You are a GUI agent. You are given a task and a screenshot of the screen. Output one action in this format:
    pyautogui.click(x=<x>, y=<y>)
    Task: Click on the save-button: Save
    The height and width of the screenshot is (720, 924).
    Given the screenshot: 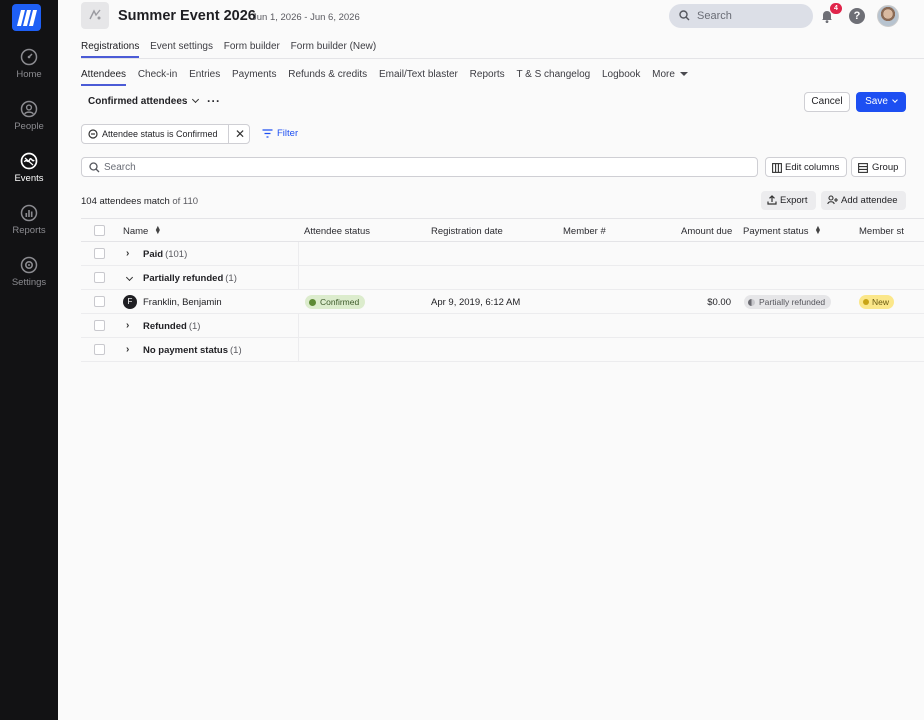 What is the action you would take?
    pyautogui.click(x=881, y=102)
    